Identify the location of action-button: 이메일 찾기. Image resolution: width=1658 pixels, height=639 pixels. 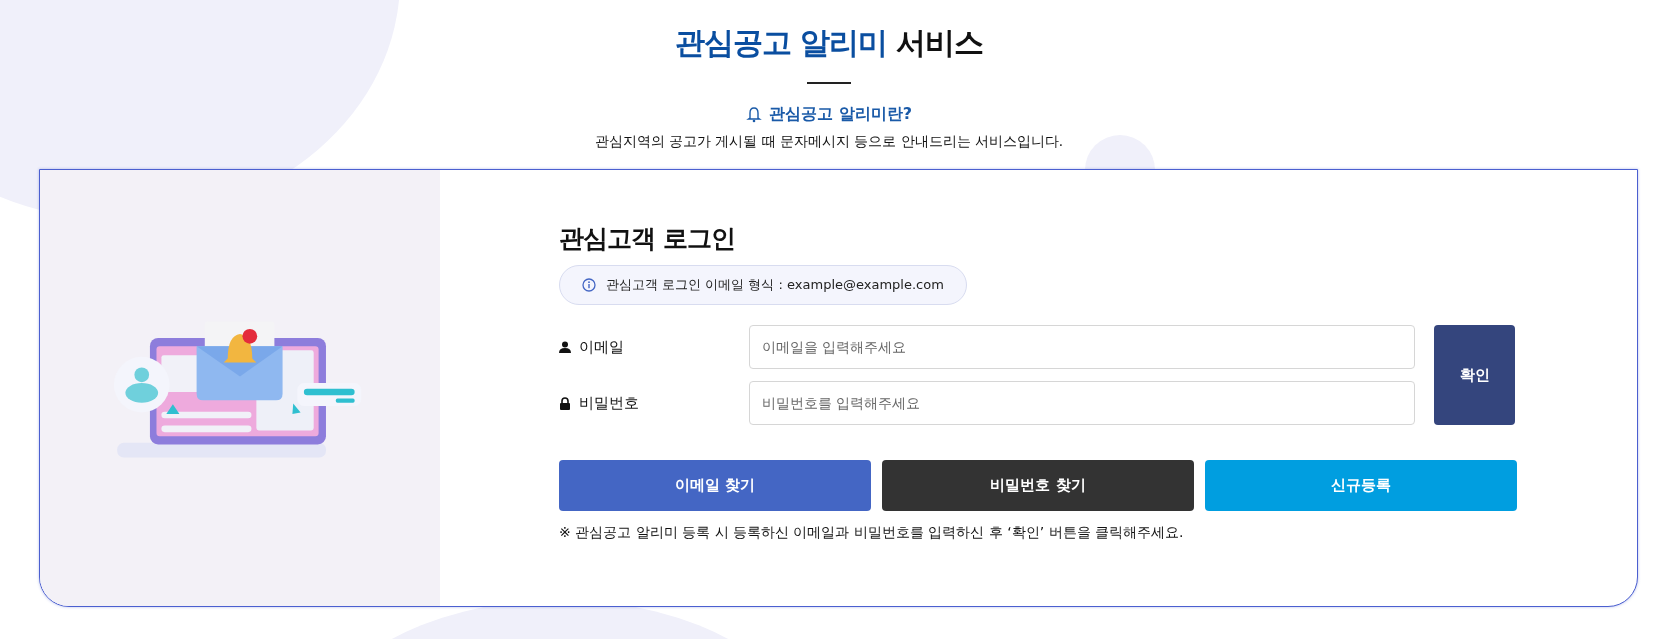
(715, 485).